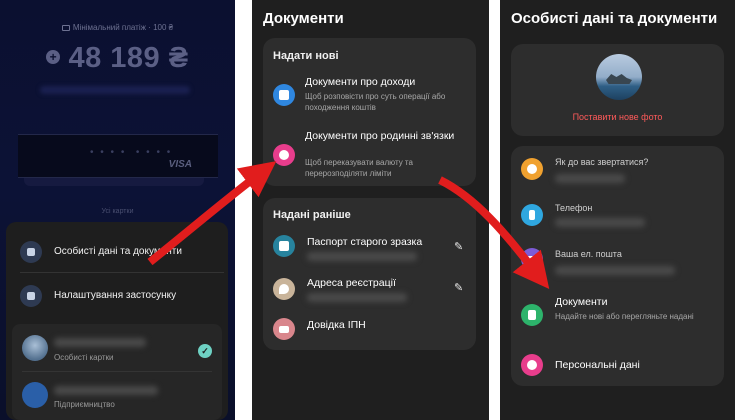  Describe the element at coordinates (602, 162) in the screenshot. I see `field-label: Як до вас звертатися?` at that location.